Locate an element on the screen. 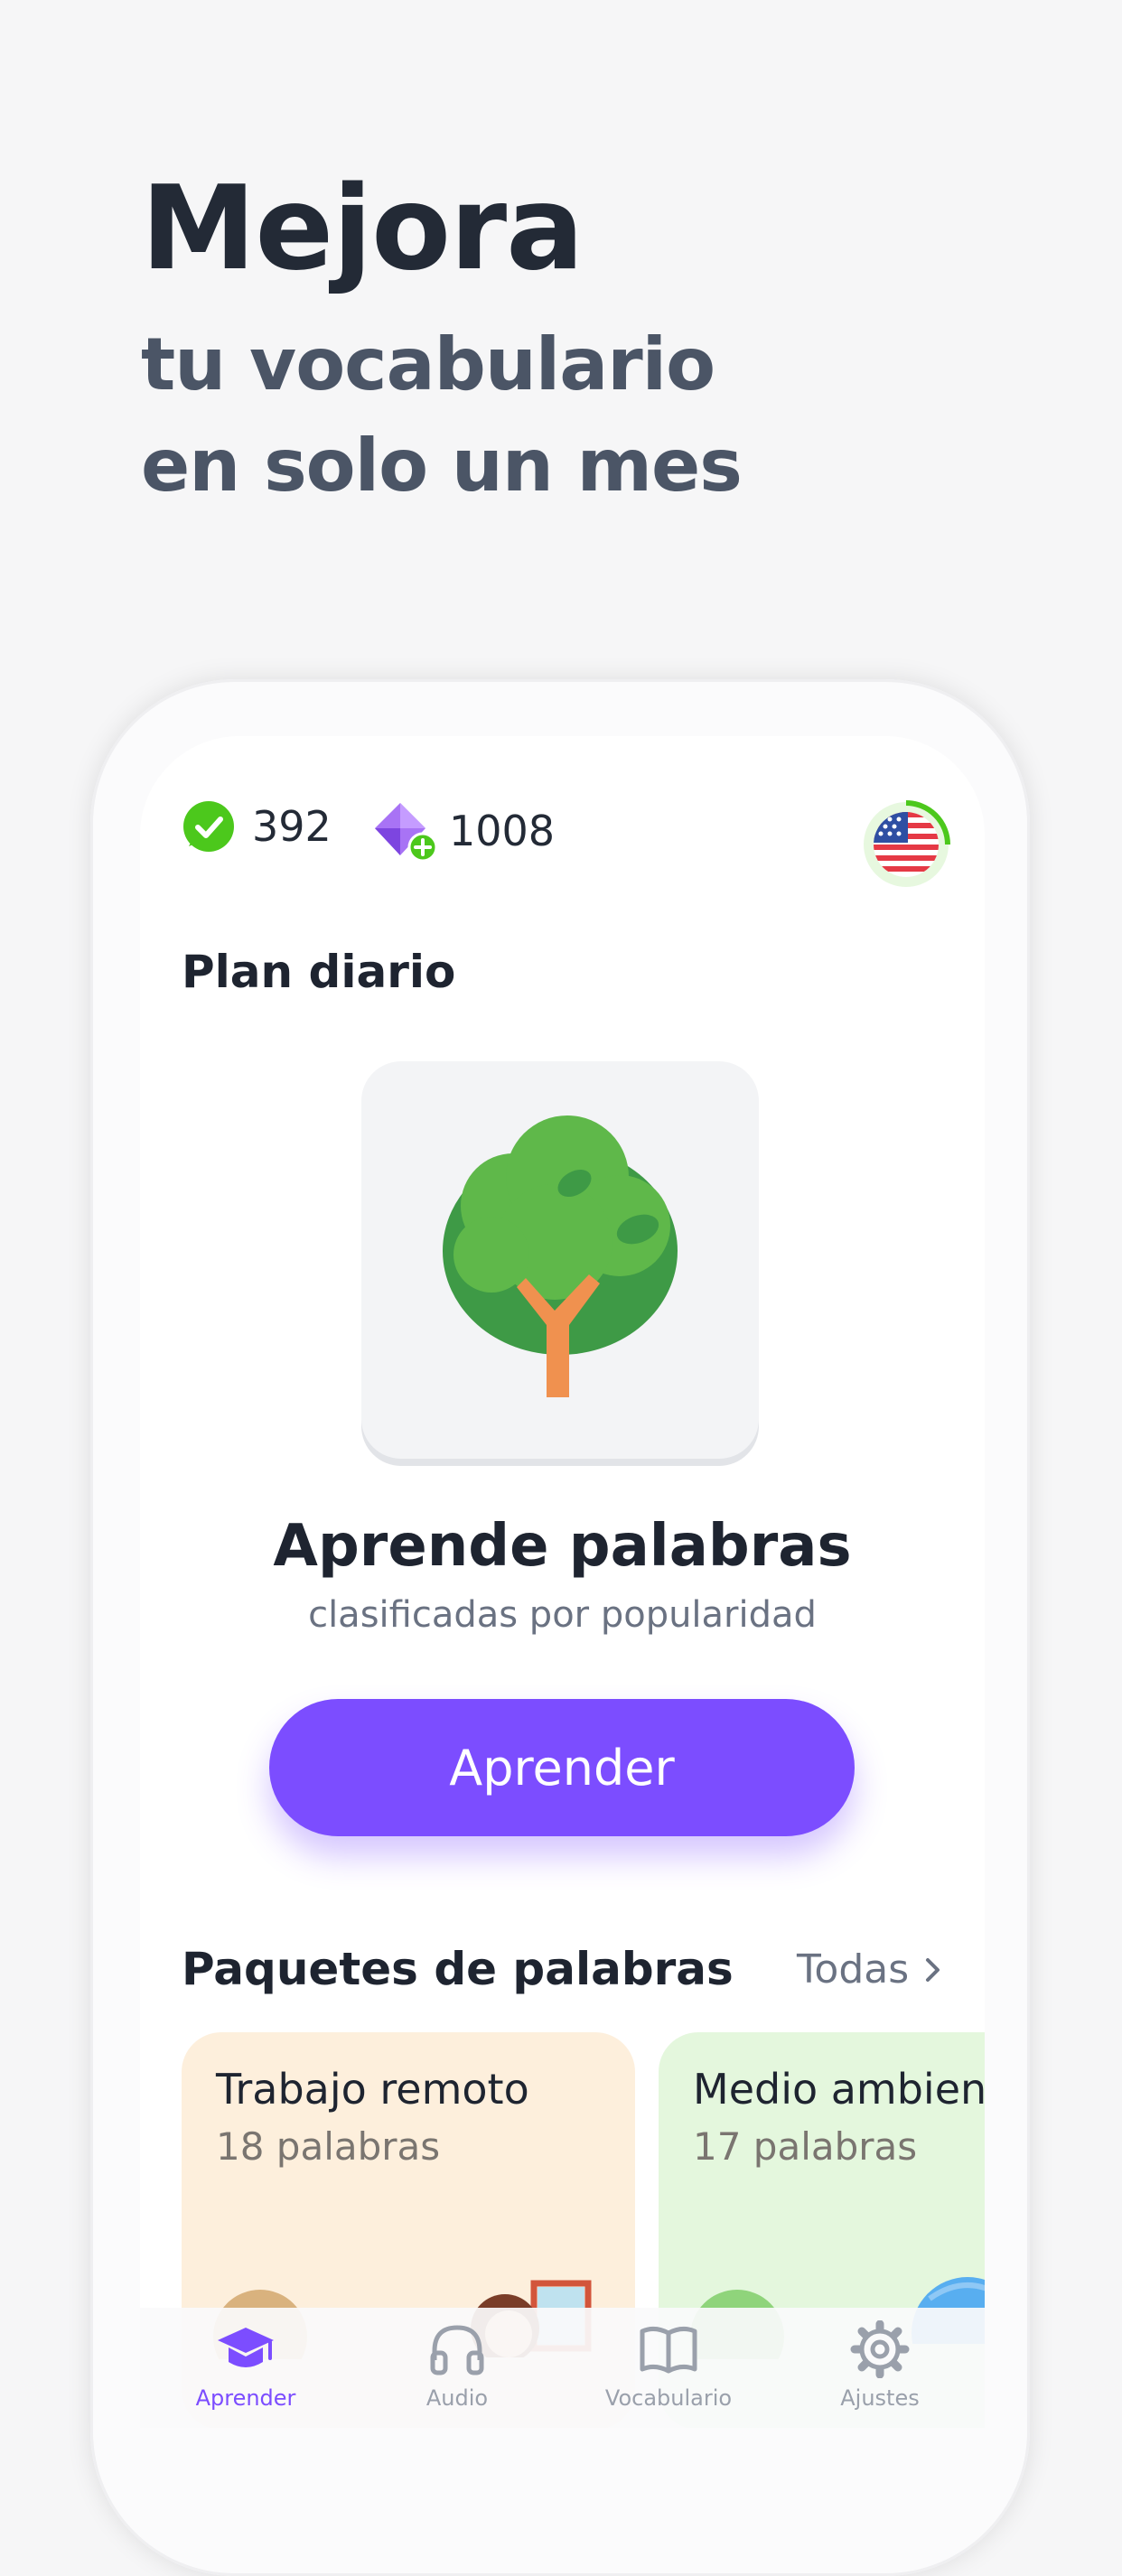 This screenshot has height=2576, width=1122. graduation-cap-icon is located at coordinates (246, 2347).